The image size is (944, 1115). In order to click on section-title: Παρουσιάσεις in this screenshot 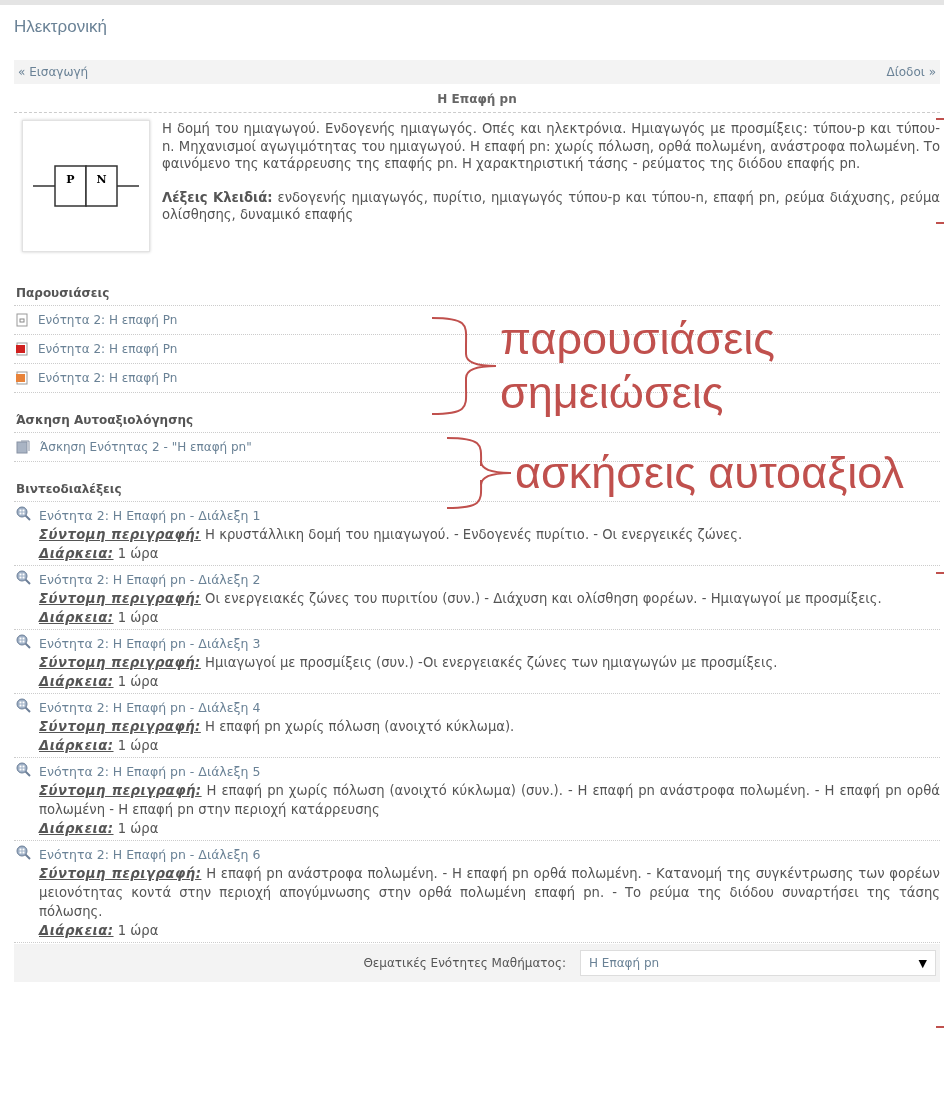, I will do `click(477, 293)`.